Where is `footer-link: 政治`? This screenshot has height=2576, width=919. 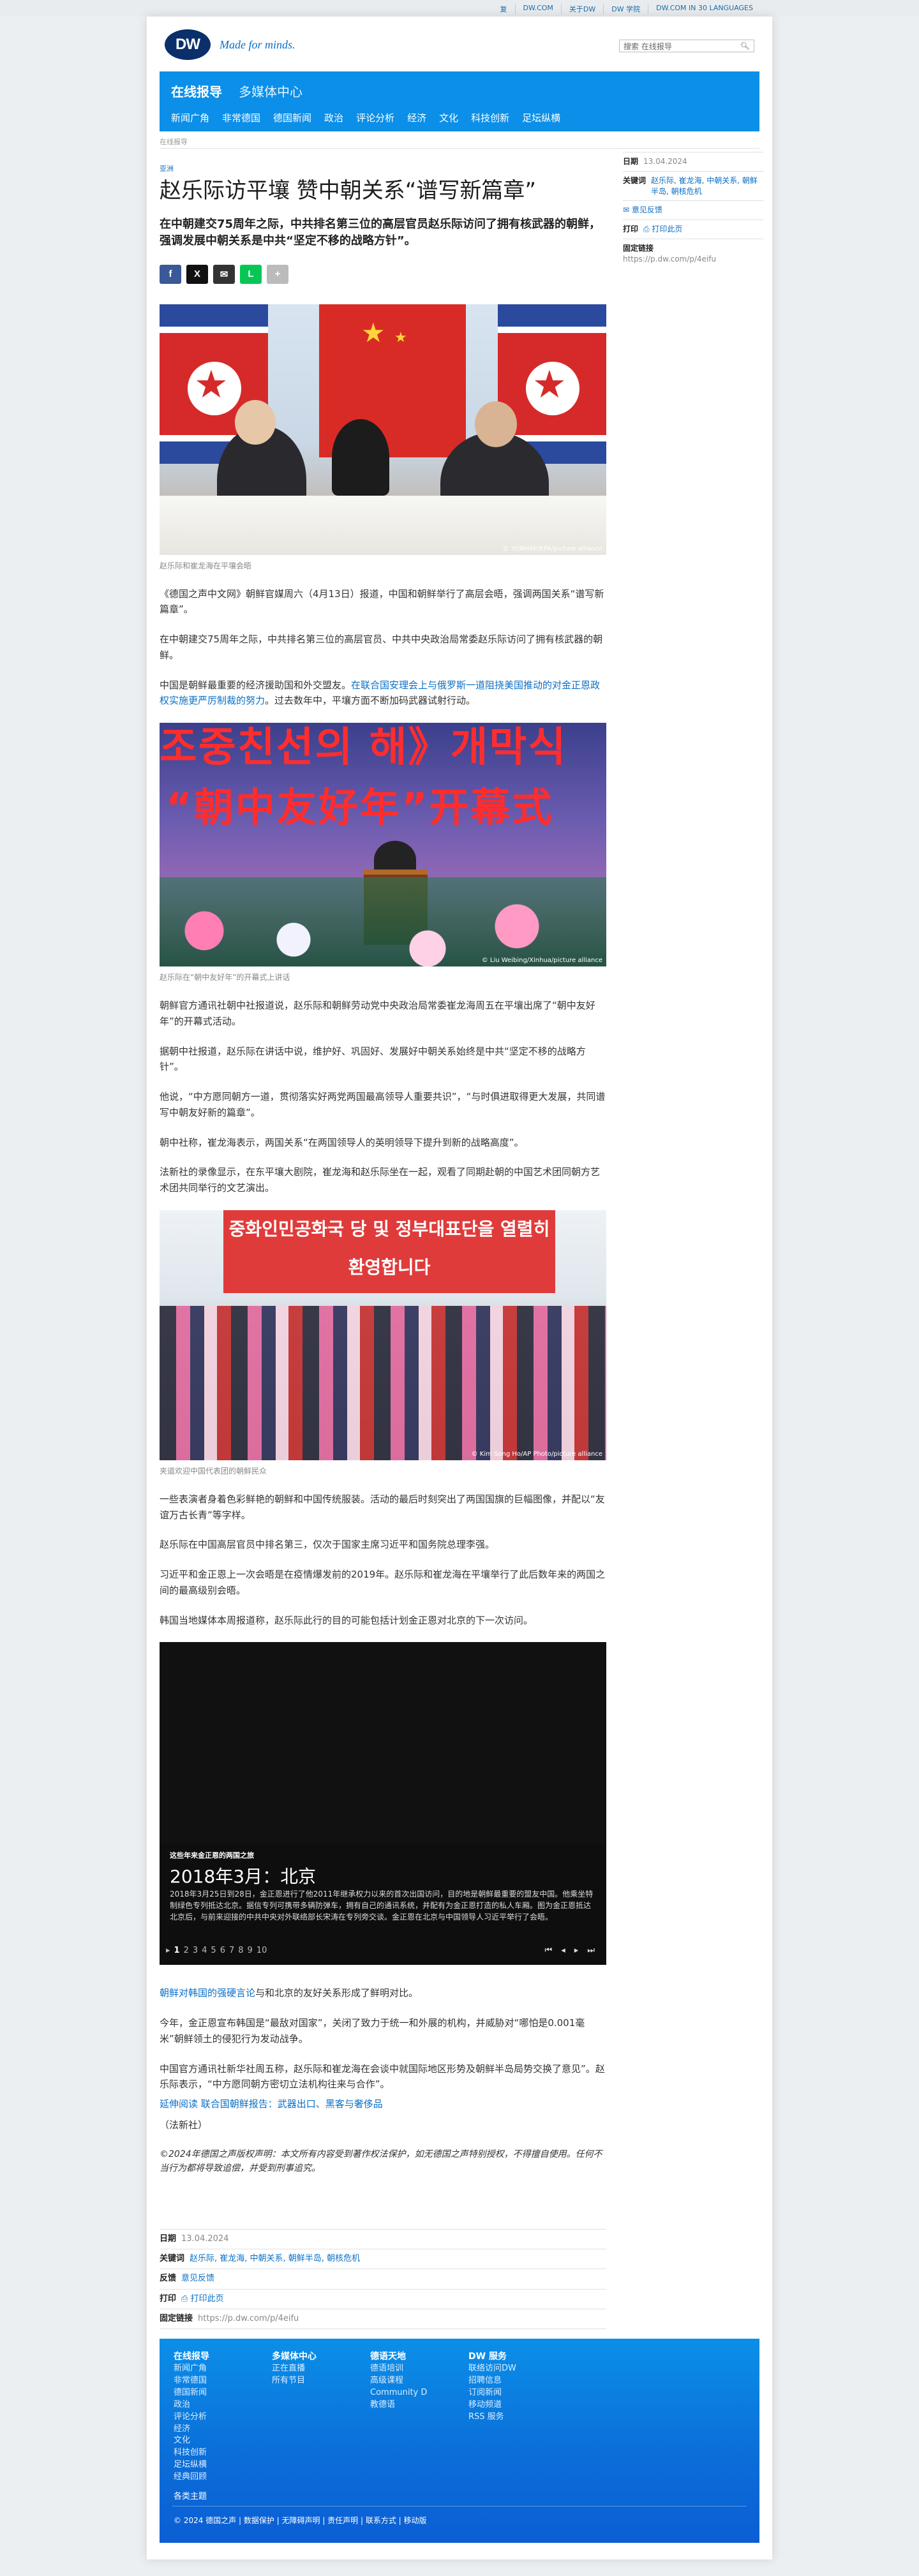 footer-link: 政治 is located at coordinates (191, 2405).